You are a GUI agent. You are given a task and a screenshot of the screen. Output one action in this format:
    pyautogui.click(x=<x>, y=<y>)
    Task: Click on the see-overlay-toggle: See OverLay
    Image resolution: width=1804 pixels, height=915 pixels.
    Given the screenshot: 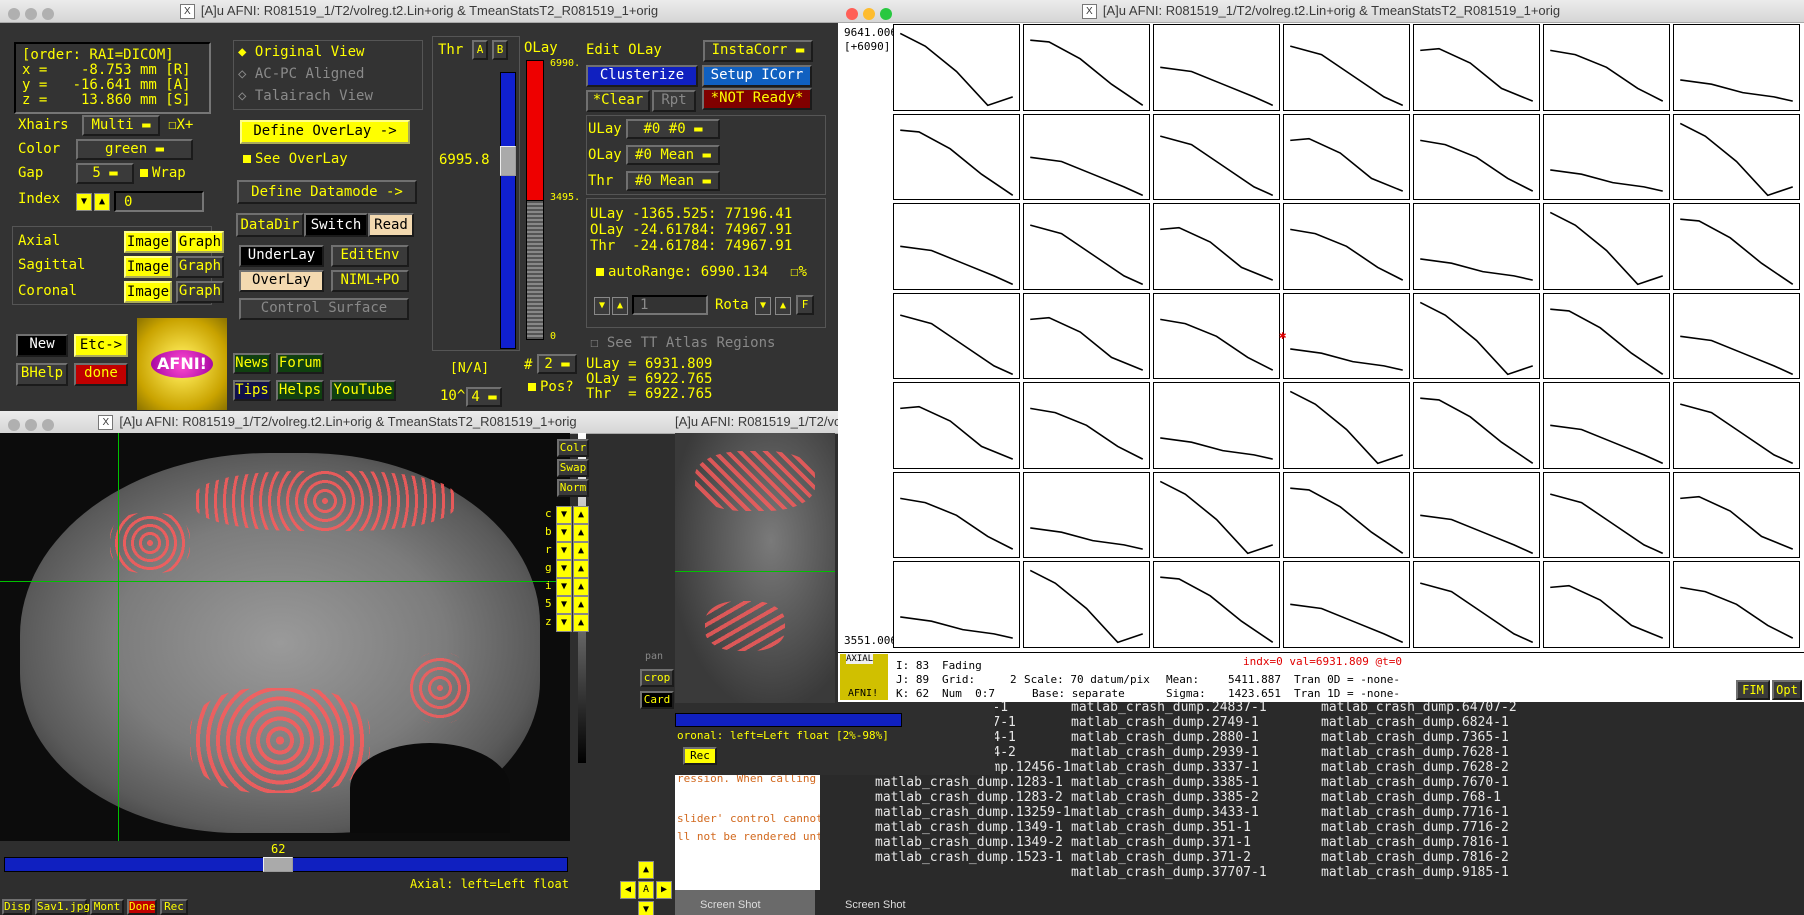 What is the action you would take?
    pyautogui.click(x=295, y=159)
    